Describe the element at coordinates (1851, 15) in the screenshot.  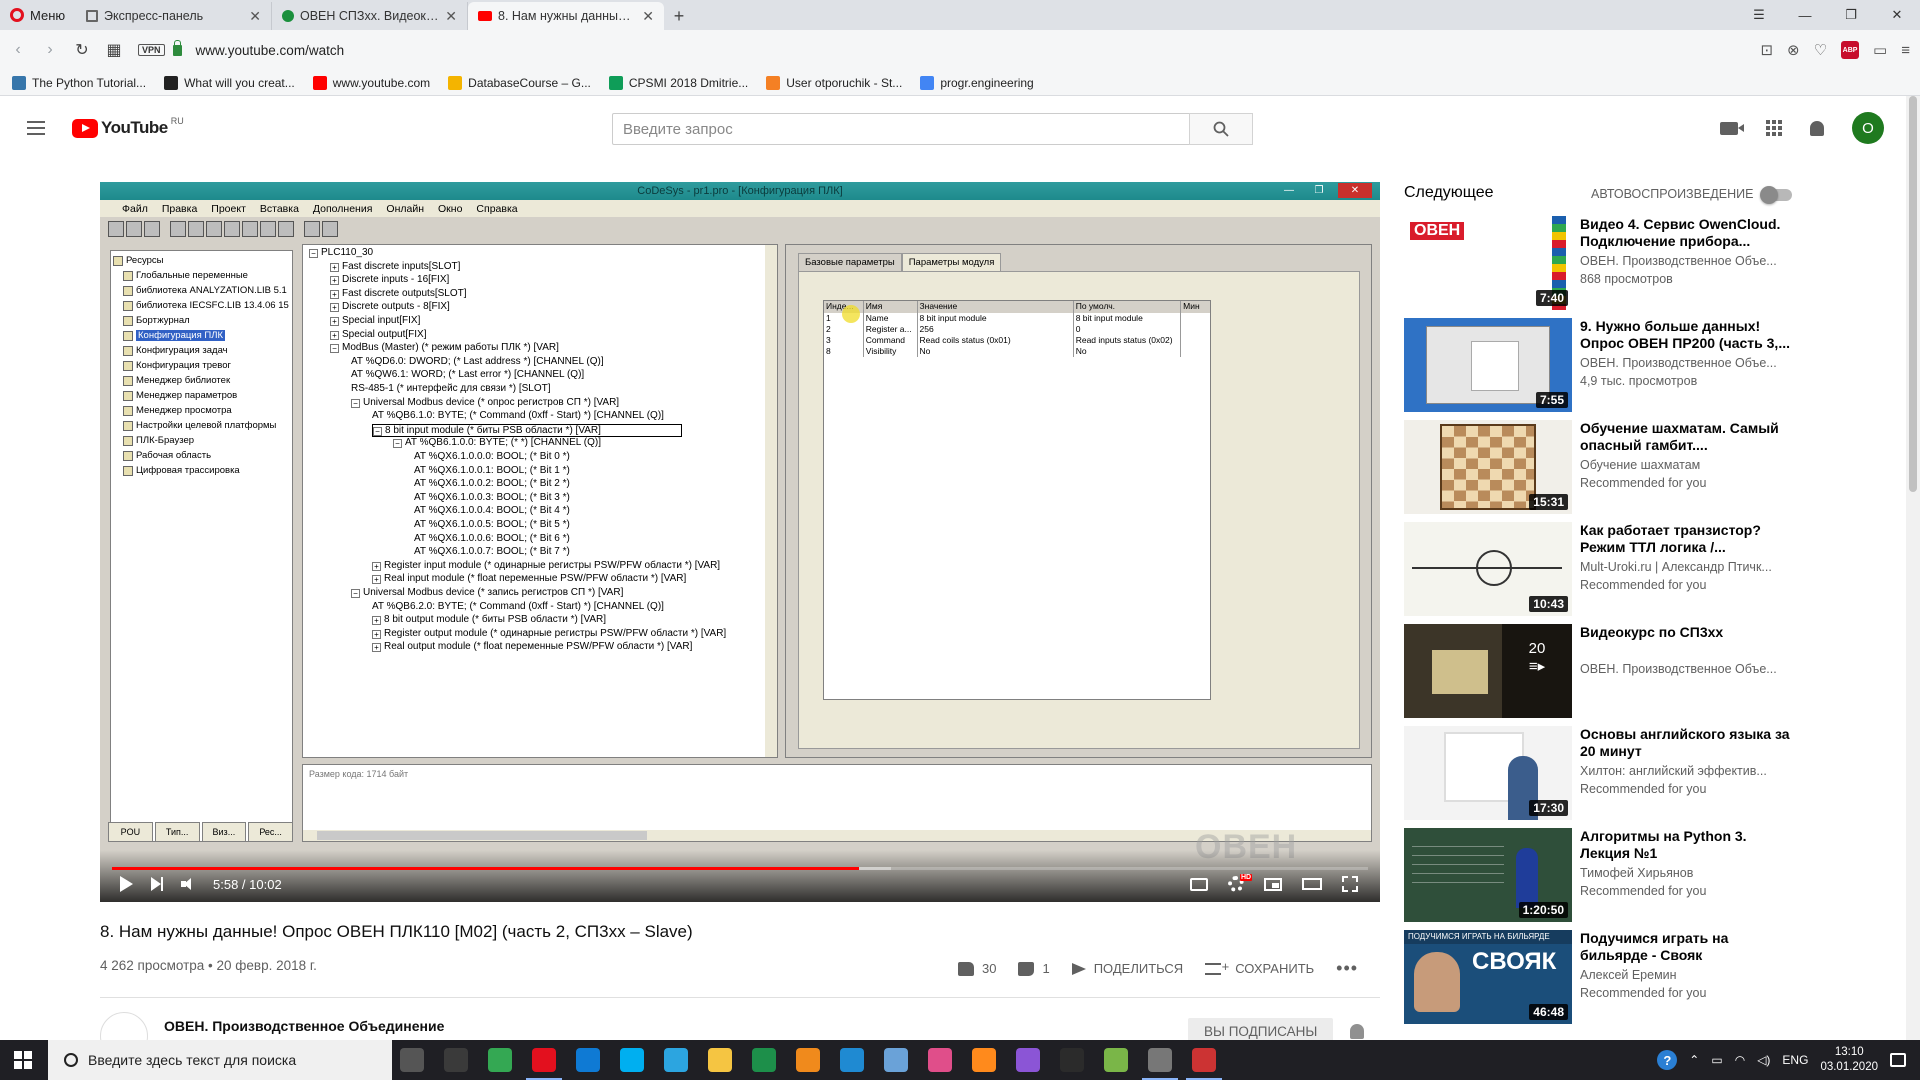
I see `maximize-icon: ❐` at that location.